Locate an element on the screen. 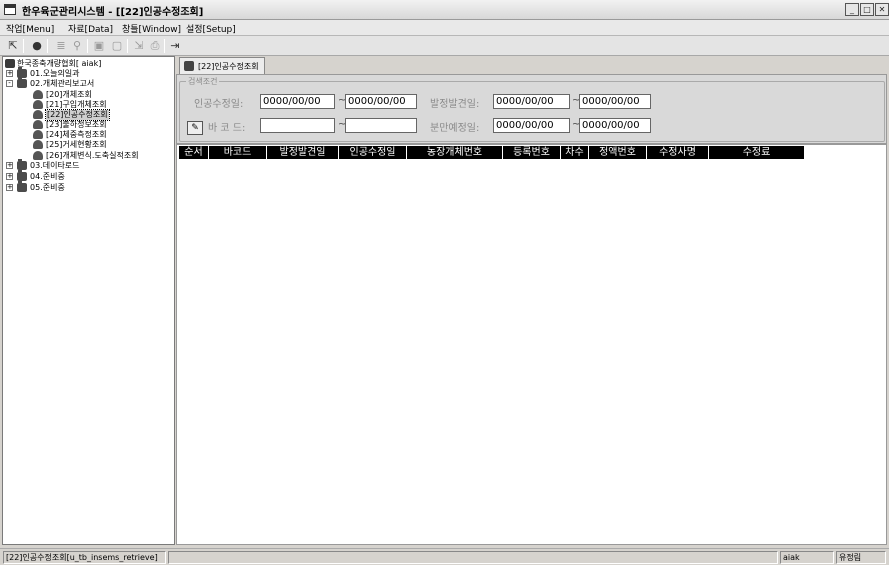  tree-item-21: [21]구입개체조회 is located at coordinates (103, 105).